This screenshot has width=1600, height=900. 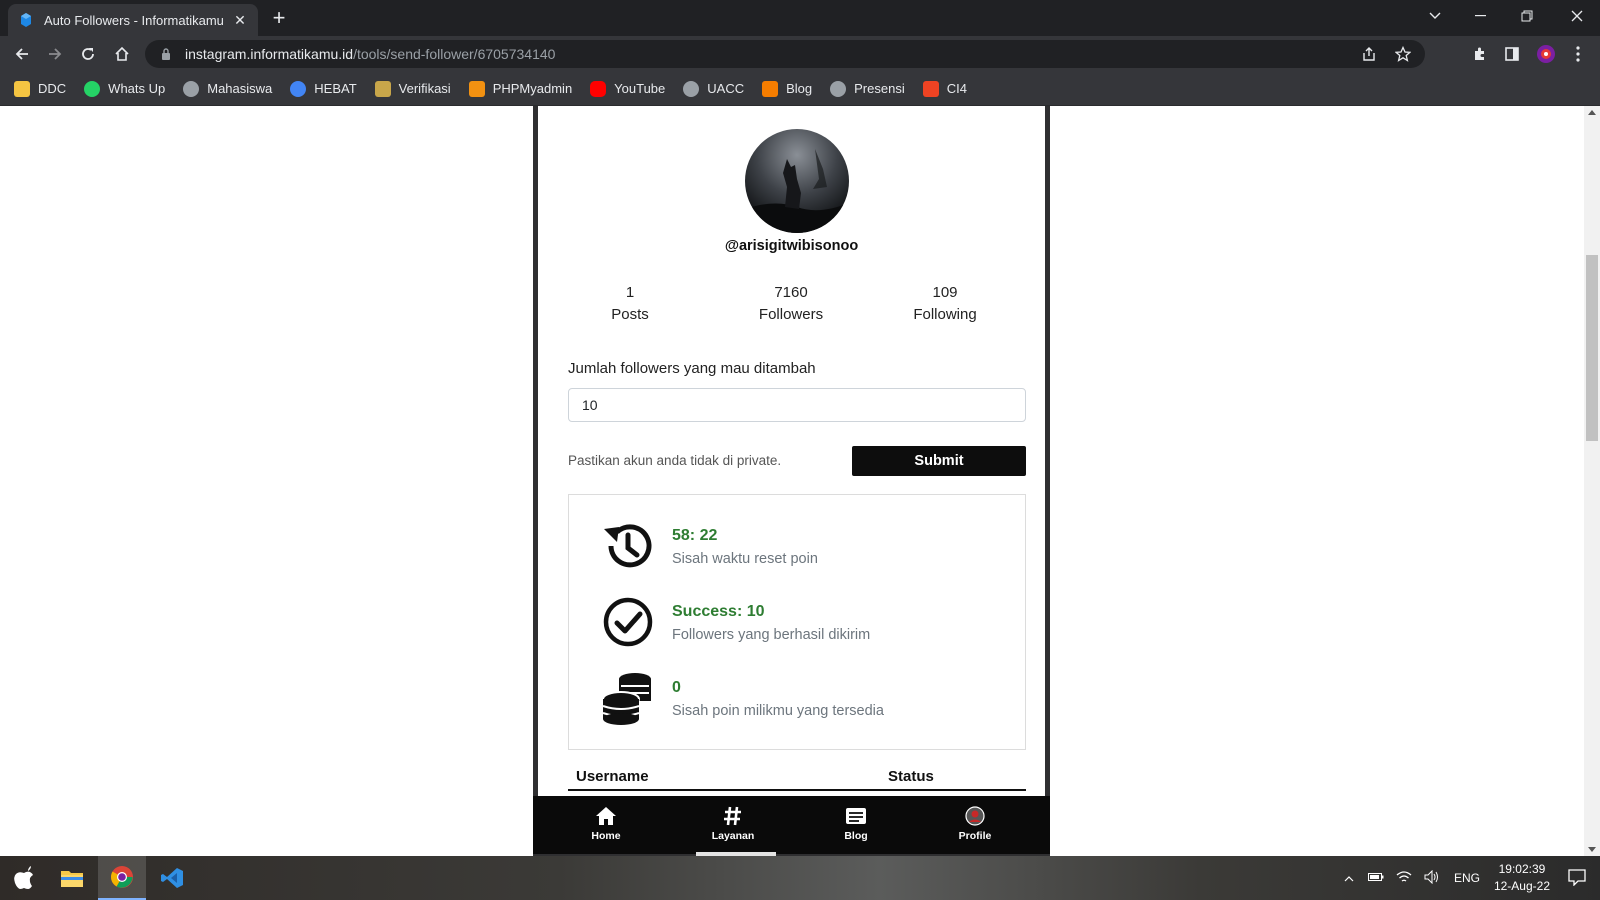 What do you see at coordinates (770, 88) in the screenshot?
I see `blogger-icon` at bounding box center [770, 88].